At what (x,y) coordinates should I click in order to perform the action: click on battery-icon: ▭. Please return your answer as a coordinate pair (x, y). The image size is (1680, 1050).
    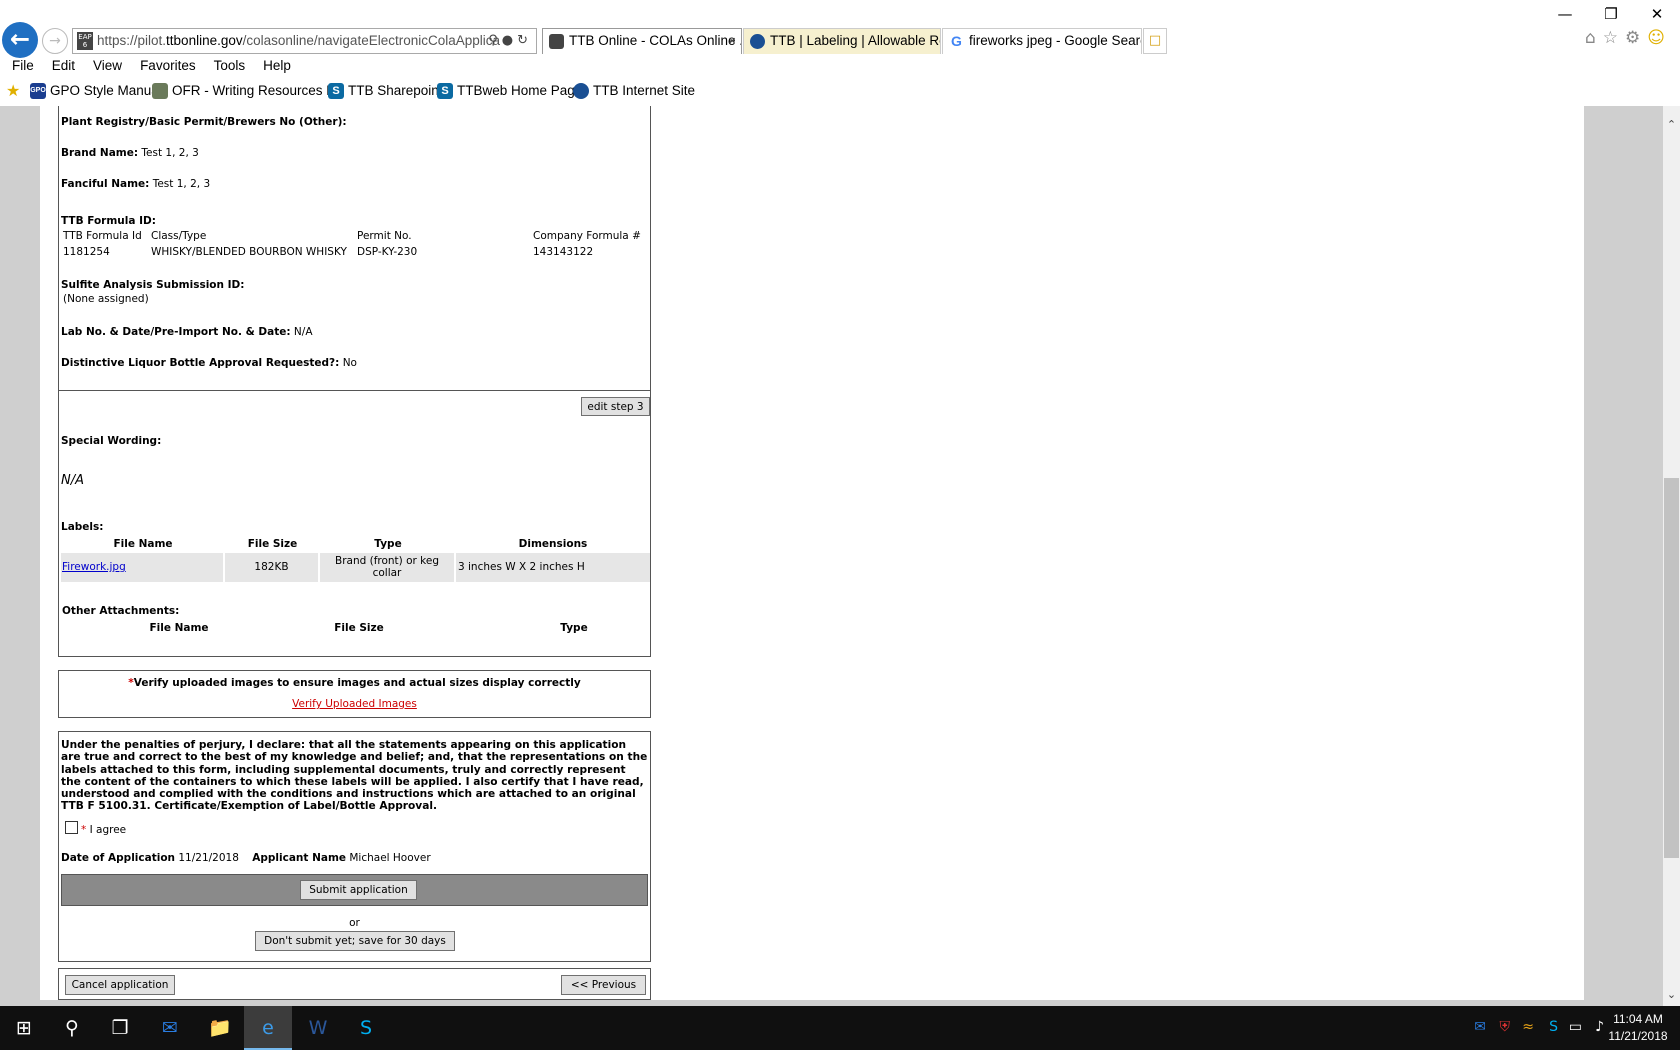
    Looking at the image, I should click on (1575, 1027).